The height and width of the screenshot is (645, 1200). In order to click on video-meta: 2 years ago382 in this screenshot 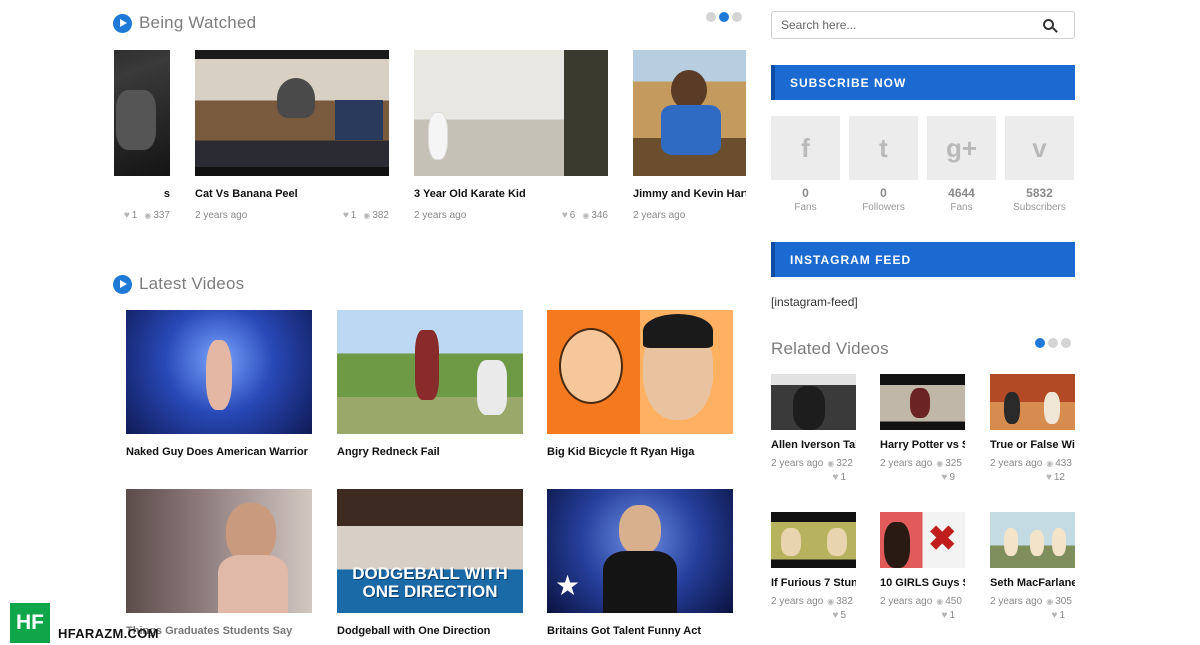, I will do `click(813, 601)`.